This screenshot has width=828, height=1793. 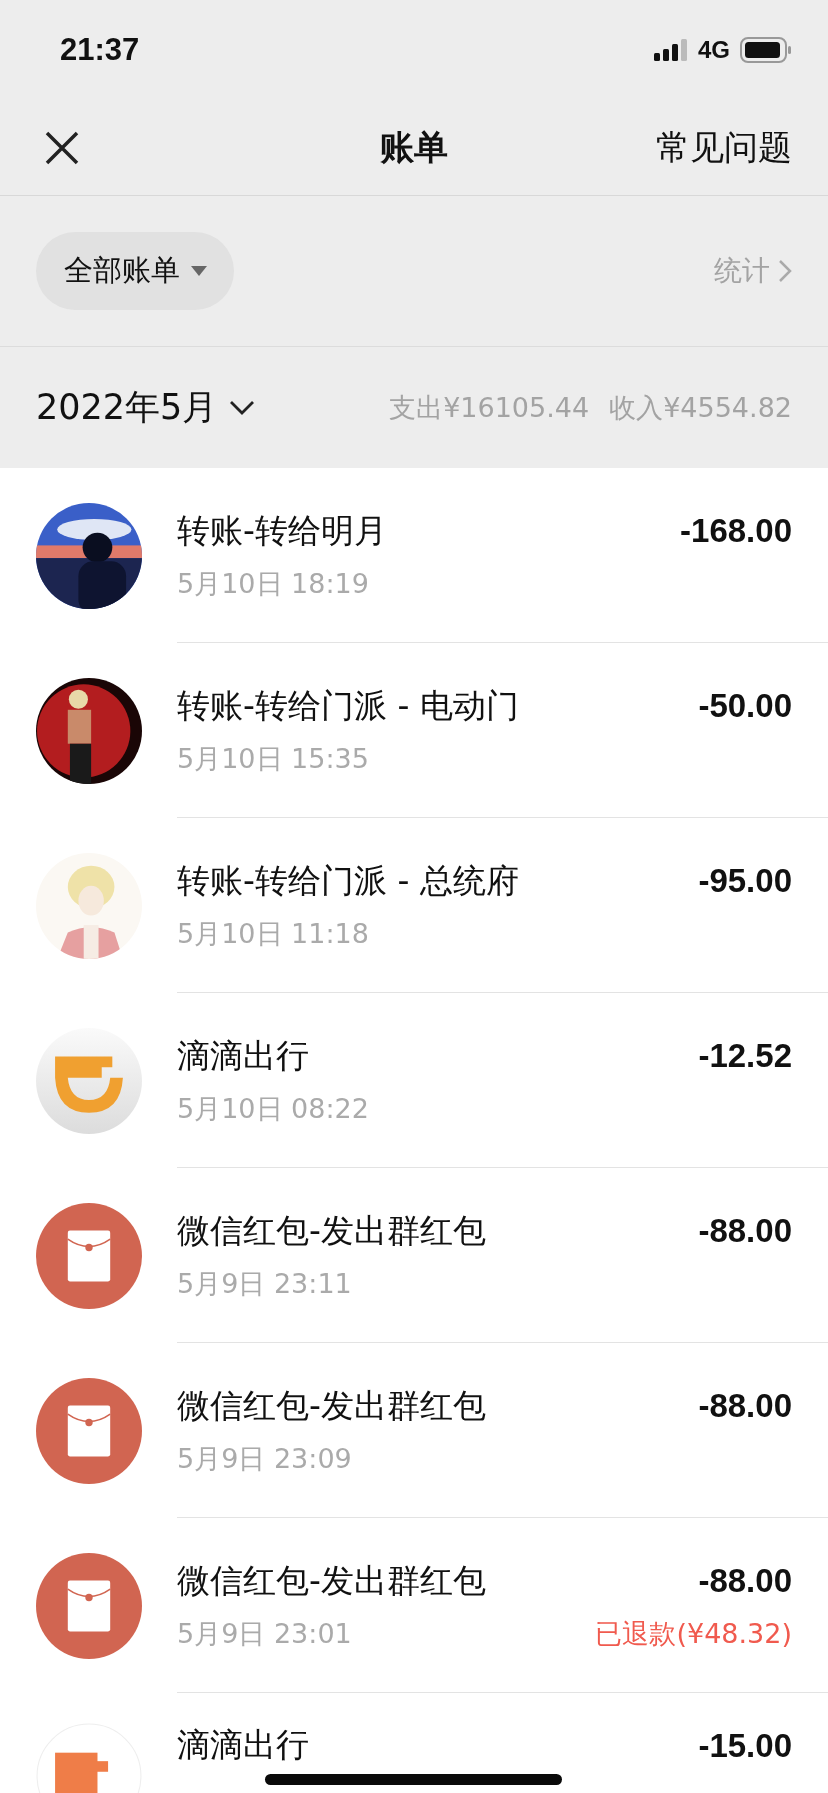 What do you see at coordinates (135, 271) in the screenshot?
I see `filter-dropdown: 全部账单` at bounding box center [135, 271].